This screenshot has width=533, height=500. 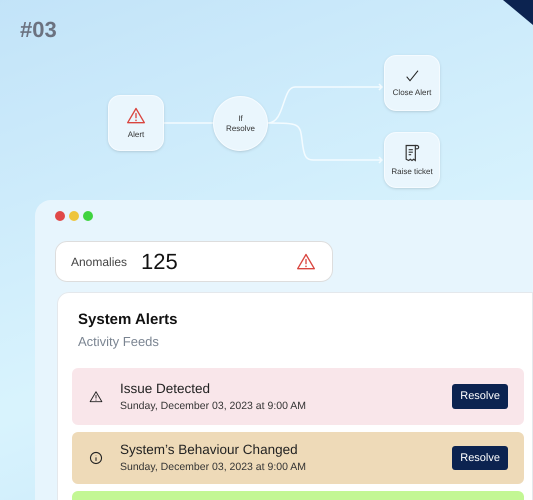 What do you see at coordinates (240, 124) in the screenshot?
I see `node-label: If Resolve` at bounding box center [240, 124].